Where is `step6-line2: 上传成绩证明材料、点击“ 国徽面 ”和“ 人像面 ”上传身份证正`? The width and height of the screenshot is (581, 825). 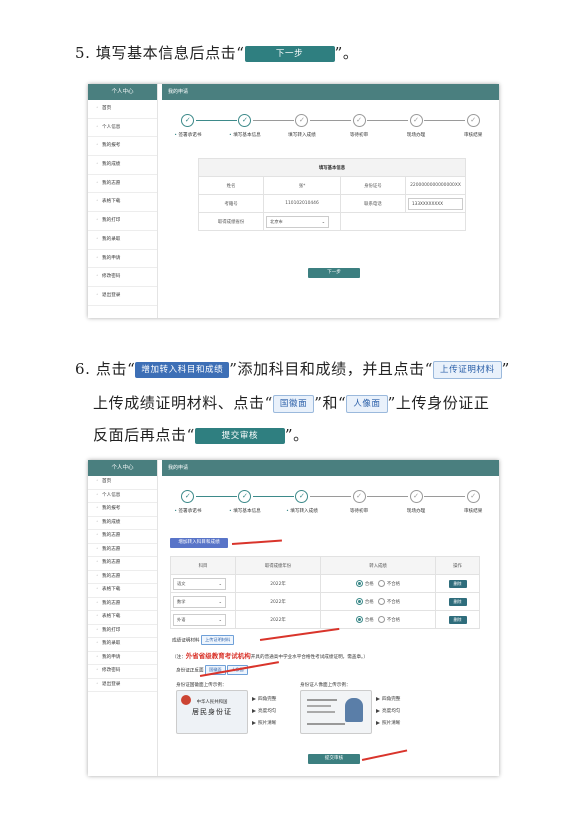
step6-line2: 上传成绩证明材料、点击“ 国徽面 ”和“ 人像面 ”上传身份证正 is located at coordinates (291, 403).